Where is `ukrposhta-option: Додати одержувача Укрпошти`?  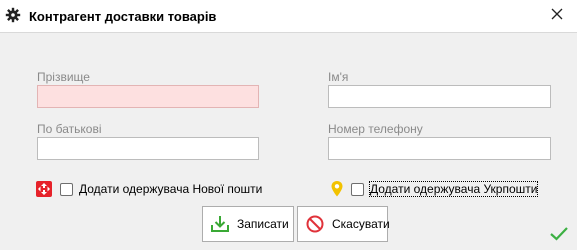 ukrposhta-option: Додати одержувача Укрпошти is located at coordinates (445, 189).